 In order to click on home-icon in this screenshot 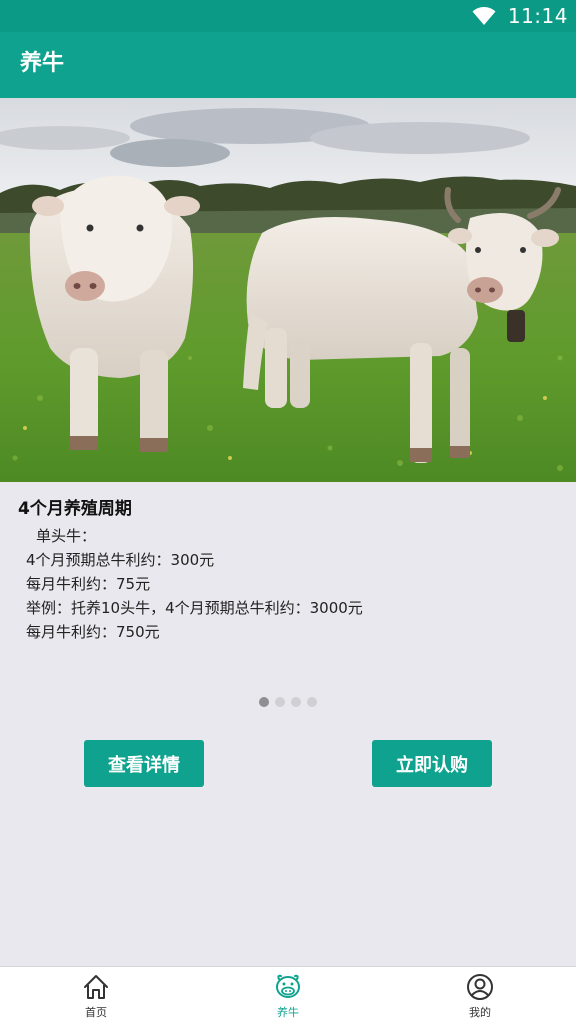, I will do `click(96, 987)`.